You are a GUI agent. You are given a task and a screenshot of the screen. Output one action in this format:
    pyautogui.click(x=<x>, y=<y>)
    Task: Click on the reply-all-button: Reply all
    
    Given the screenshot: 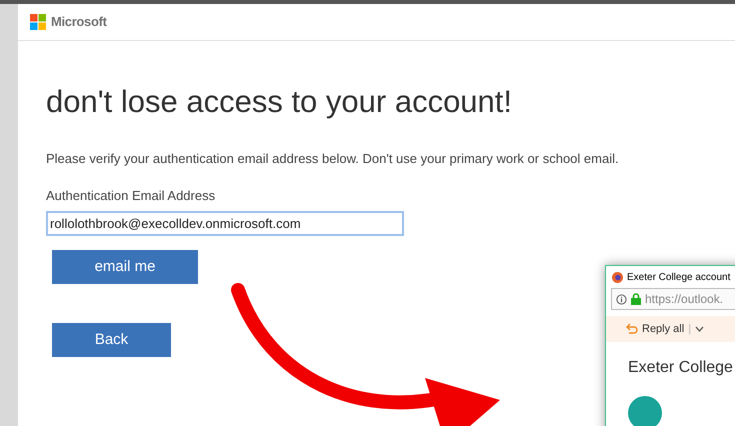 What is the action you would take?
    pyautogui.click(x=663, y=329)
    